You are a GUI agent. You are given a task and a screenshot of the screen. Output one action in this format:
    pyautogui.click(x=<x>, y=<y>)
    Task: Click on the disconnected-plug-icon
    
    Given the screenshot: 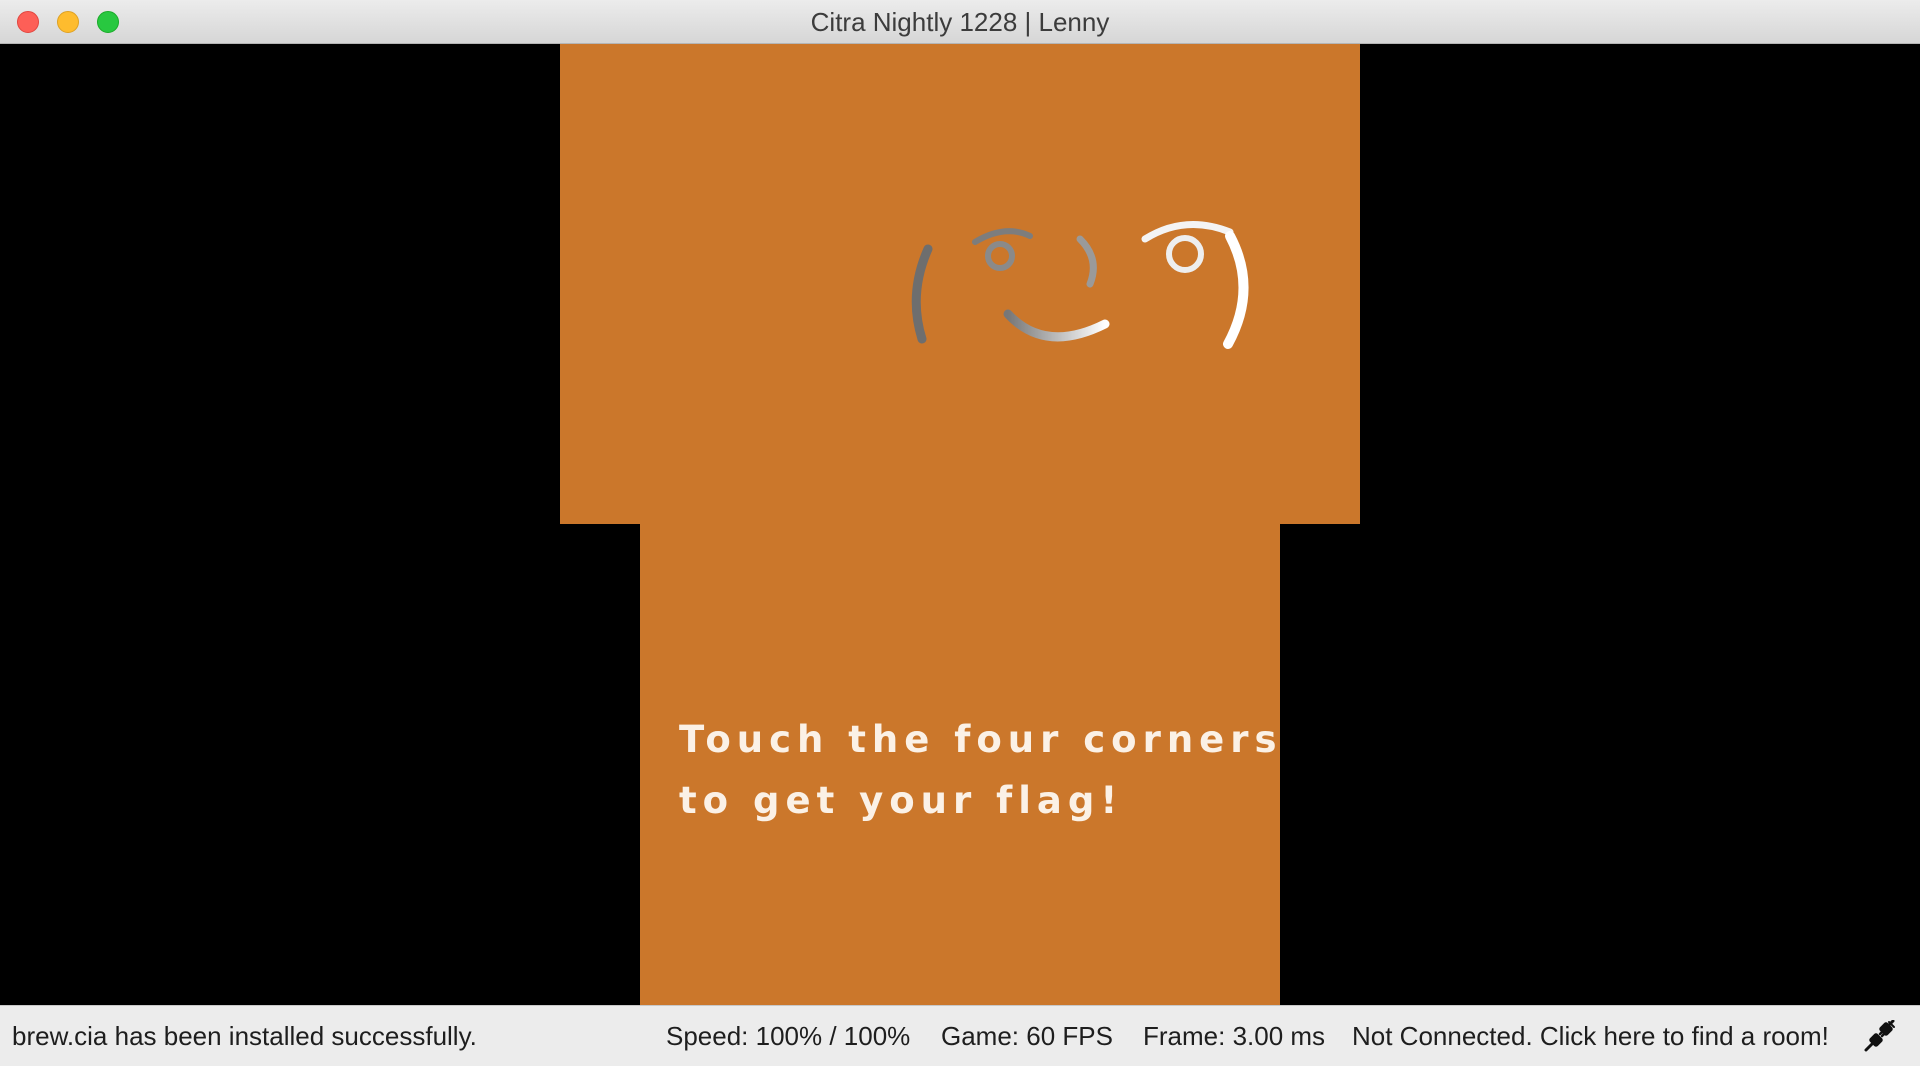 What is the action you would take?
    pyautogui.click(x=1879, y=1036)
    